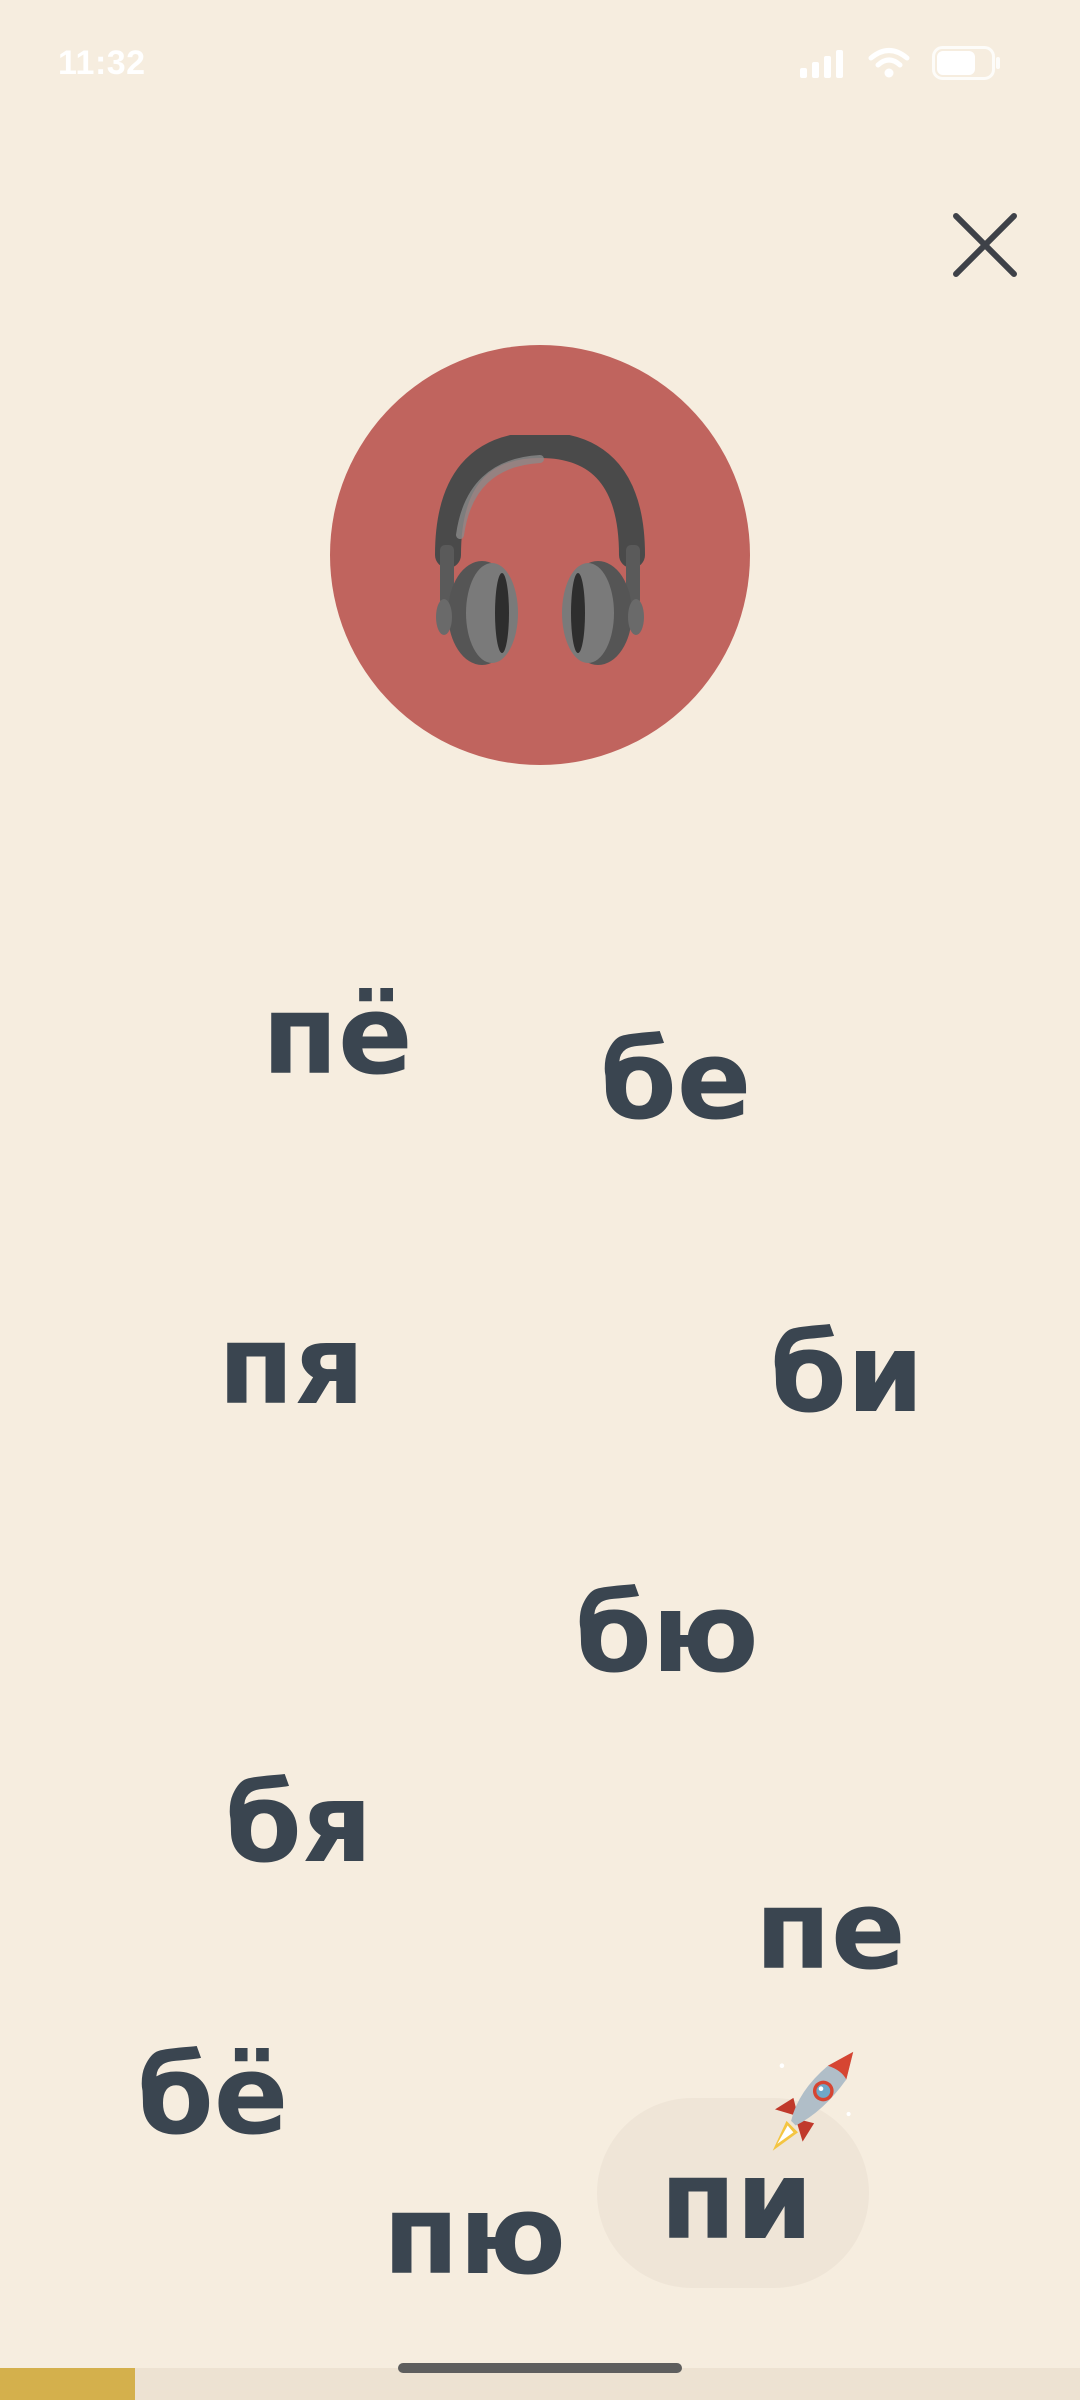  Describe the element at coordinates (667, 1633) in the screenshot. I see `syllable-option: бю` at that location.